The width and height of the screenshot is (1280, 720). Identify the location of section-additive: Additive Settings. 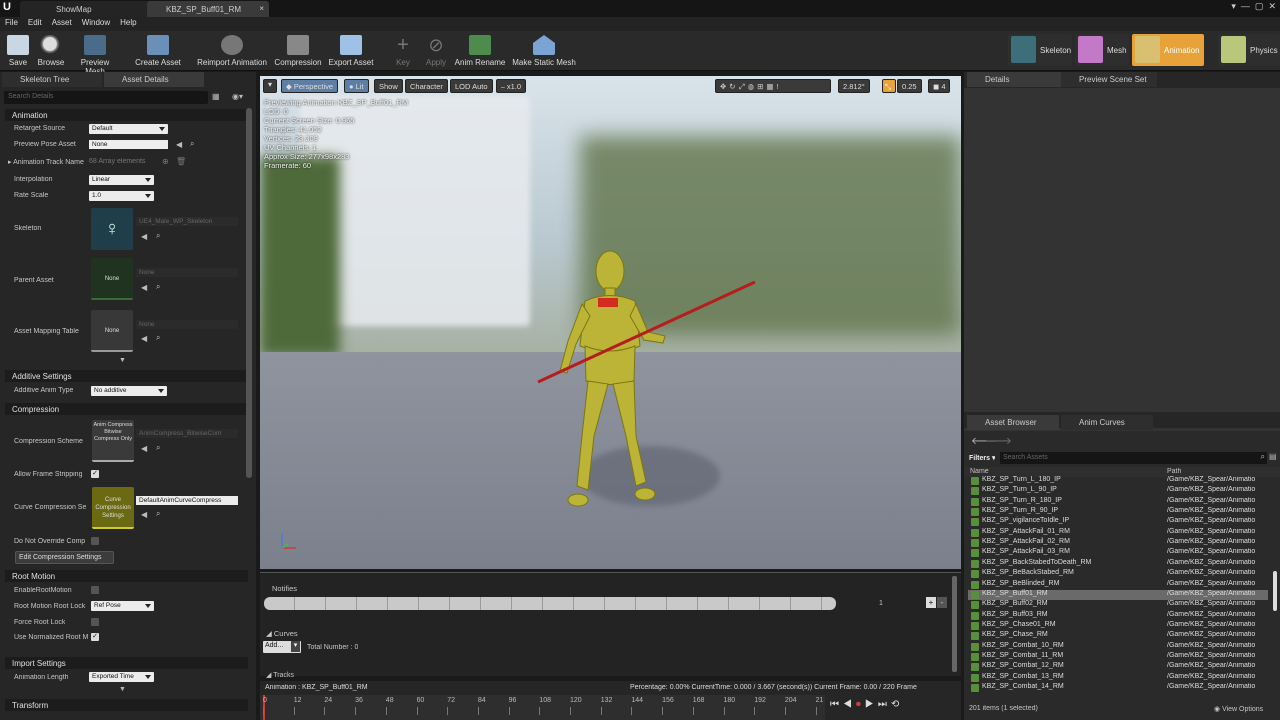
(126, 376).